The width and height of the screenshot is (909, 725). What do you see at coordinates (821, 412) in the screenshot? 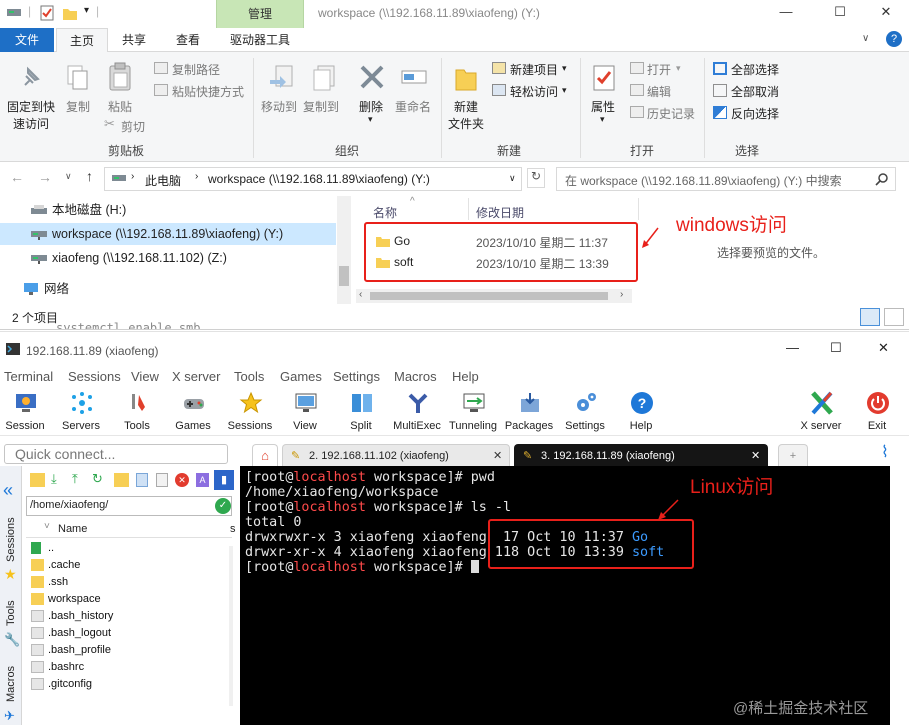
I see `toolbar-x-server-button: X server` at bounding box center [821, 412].